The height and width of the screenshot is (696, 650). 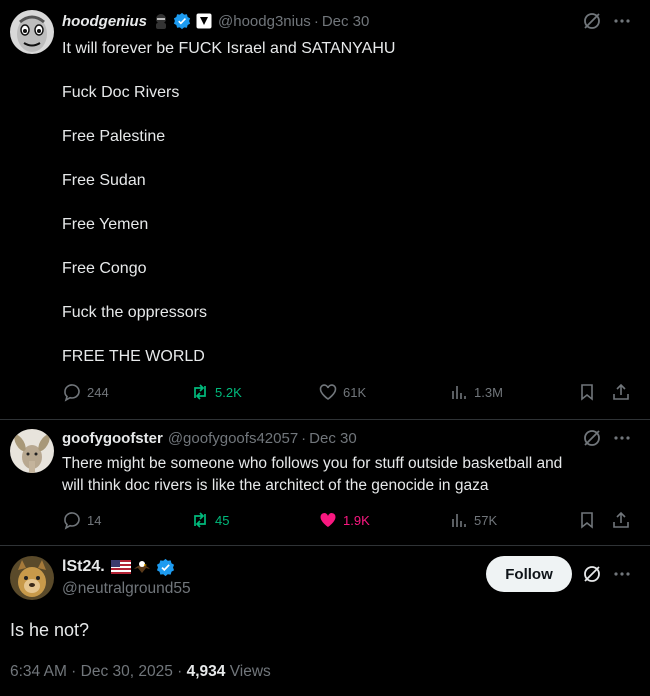 I want to click on tweet-header: goofygoofster @goofygoofs42057 · Dec 30, so click(x=209, y=438).